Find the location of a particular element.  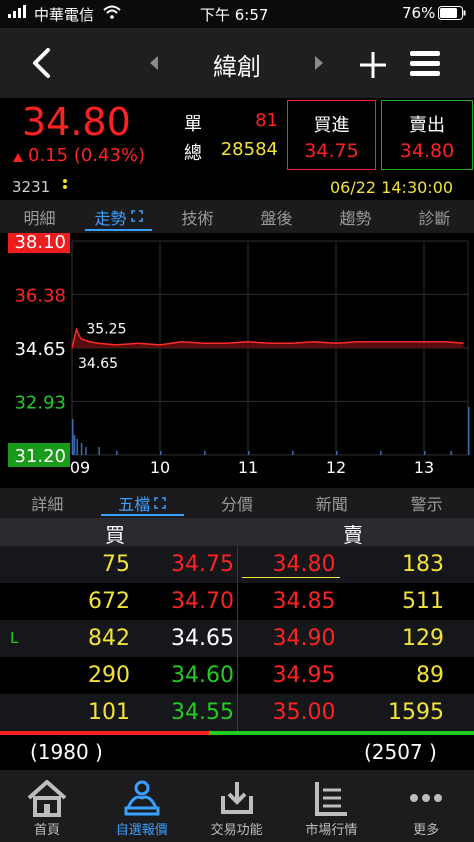

hamburger-icon is located at coordinates (425, 66).